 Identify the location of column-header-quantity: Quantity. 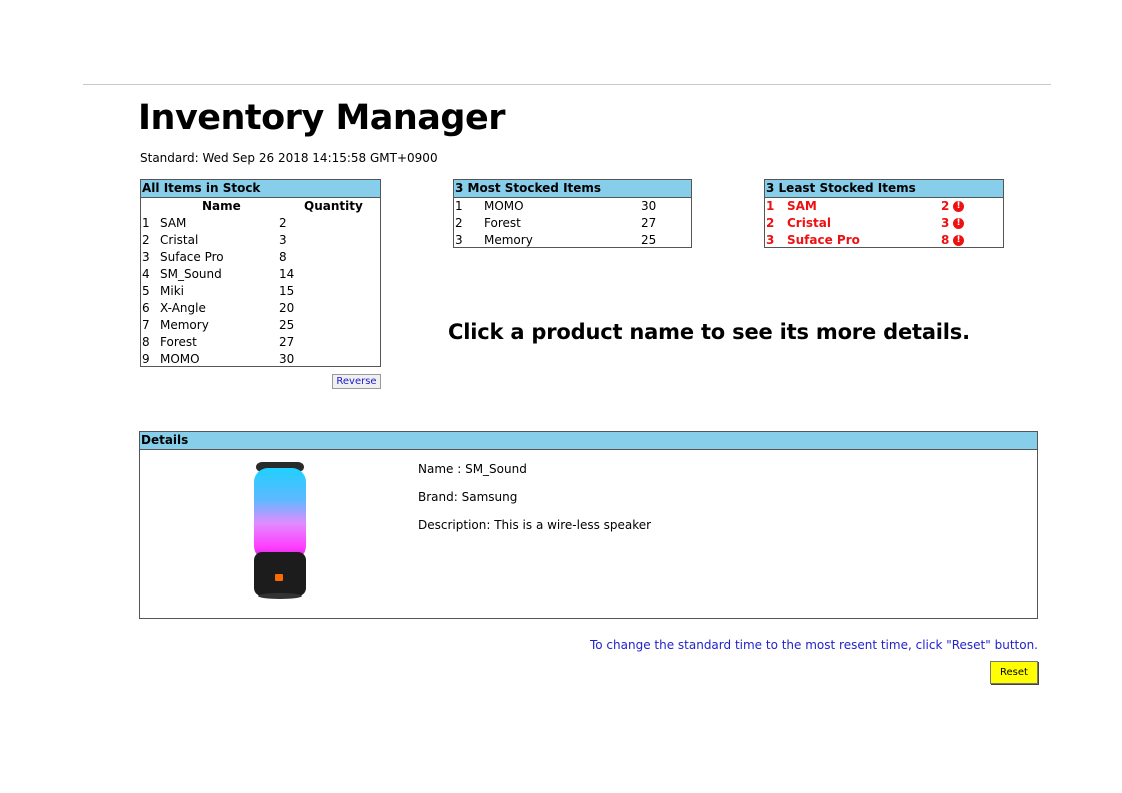
(333, 206).